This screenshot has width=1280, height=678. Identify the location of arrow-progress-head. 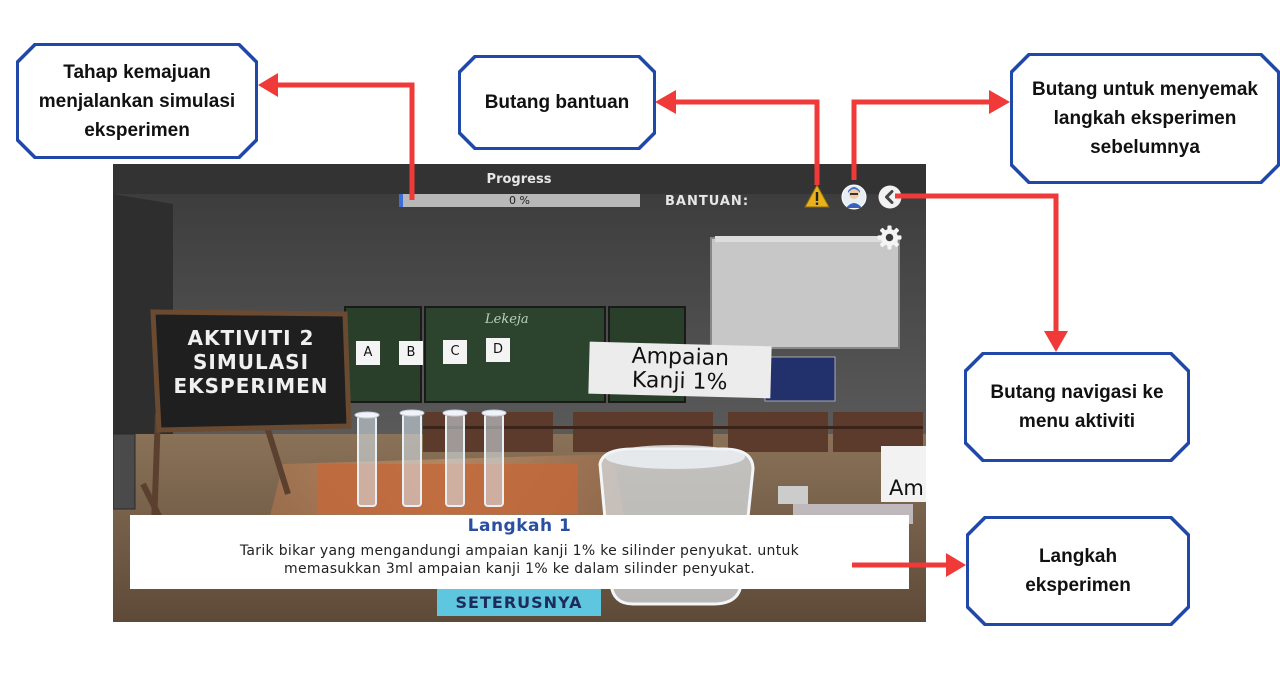
(268, 85).